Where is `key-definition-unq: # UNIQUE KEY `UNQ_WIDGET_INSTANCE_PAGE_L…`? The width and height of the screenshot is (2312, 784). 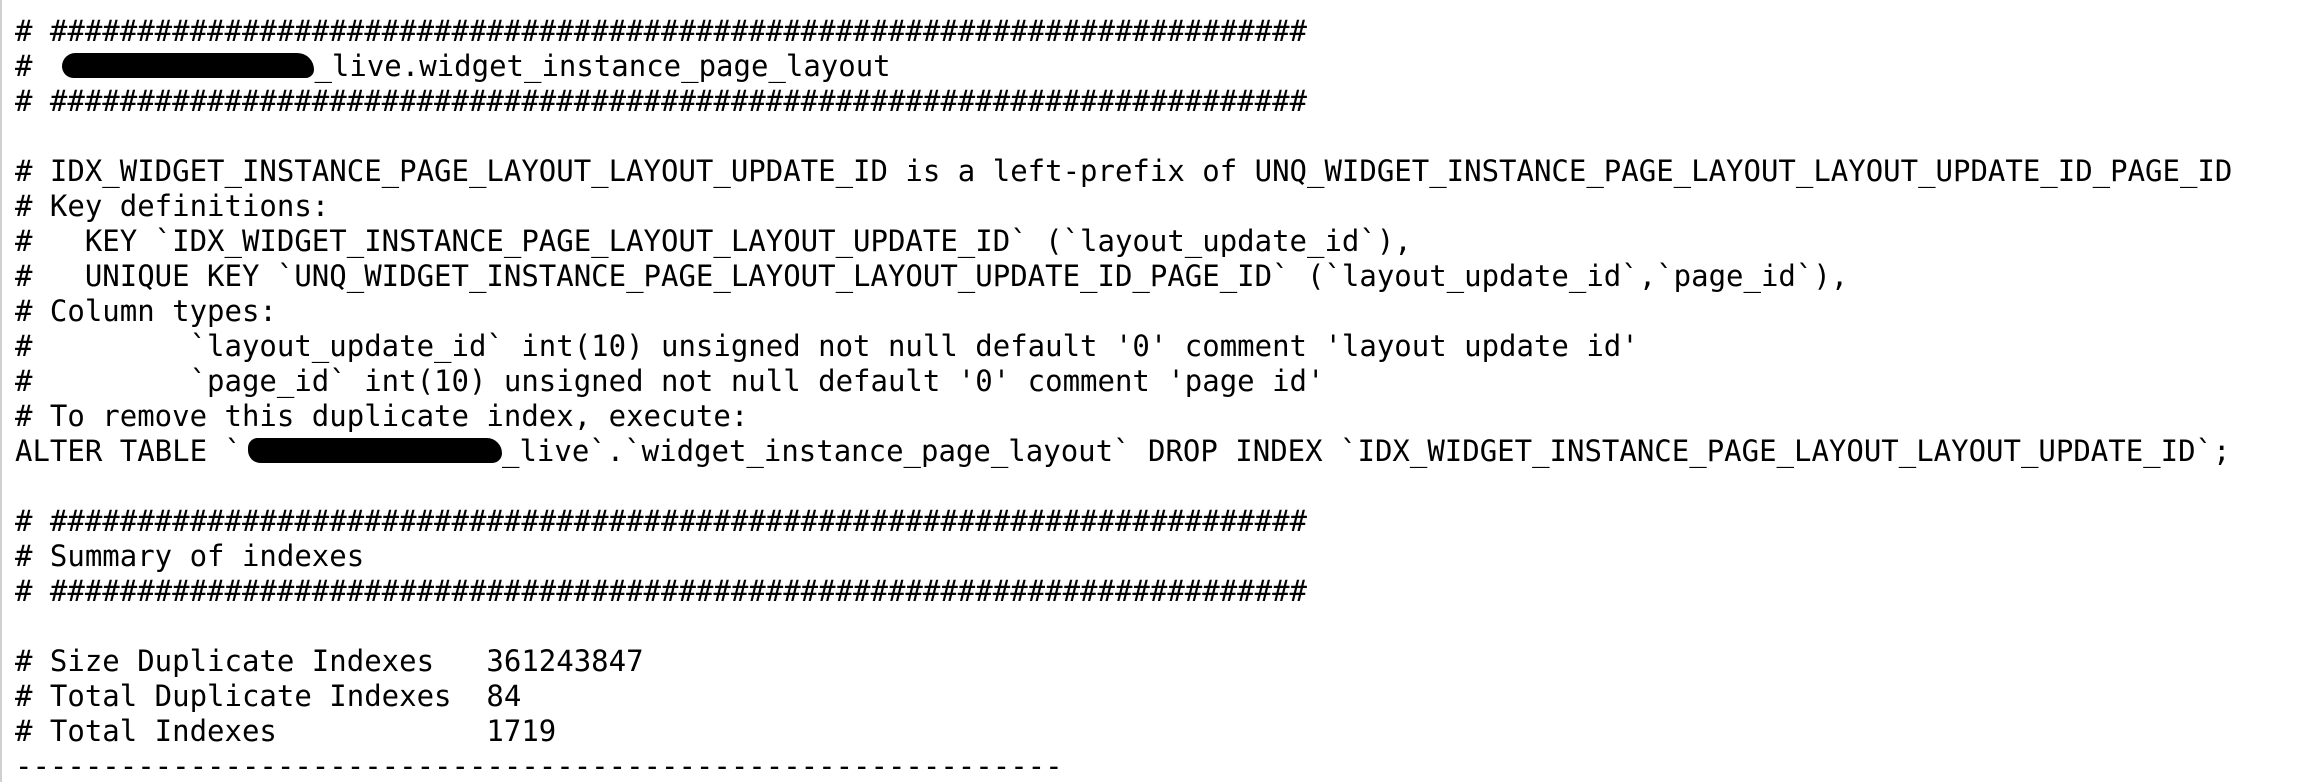 key-definition-unq: # UNIQUE KEY `UNQ_WIDGET_INSTANCE_PAGE_L… is located at coordinates (932, 276).